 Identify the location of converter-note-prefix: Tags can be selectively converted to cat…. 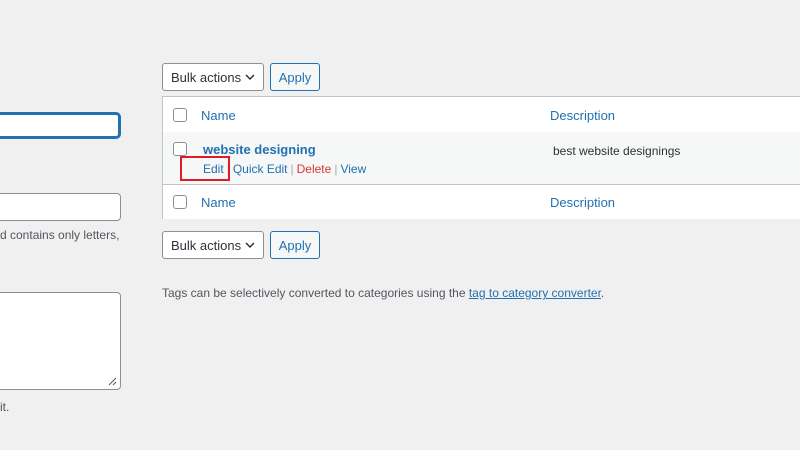
(315, 293).